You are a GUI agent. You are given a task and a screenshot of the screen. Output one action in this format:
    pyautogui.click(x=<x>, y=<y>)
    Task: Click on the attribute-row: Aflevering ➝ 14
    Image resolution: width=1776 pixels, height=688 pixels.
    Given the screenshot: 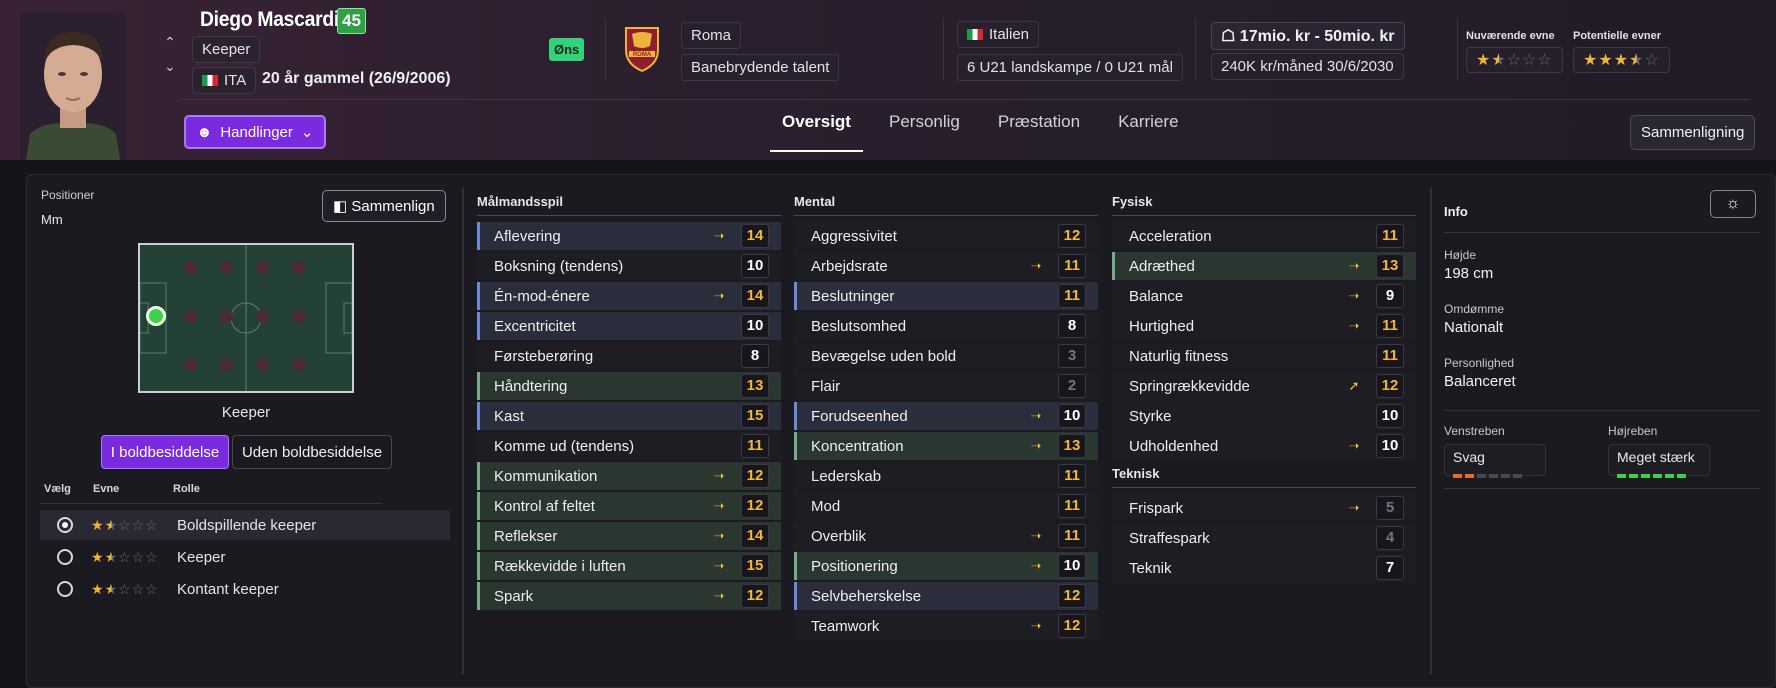 What is the action you would take?
    pyautogui.click(x=629, y=236)
    